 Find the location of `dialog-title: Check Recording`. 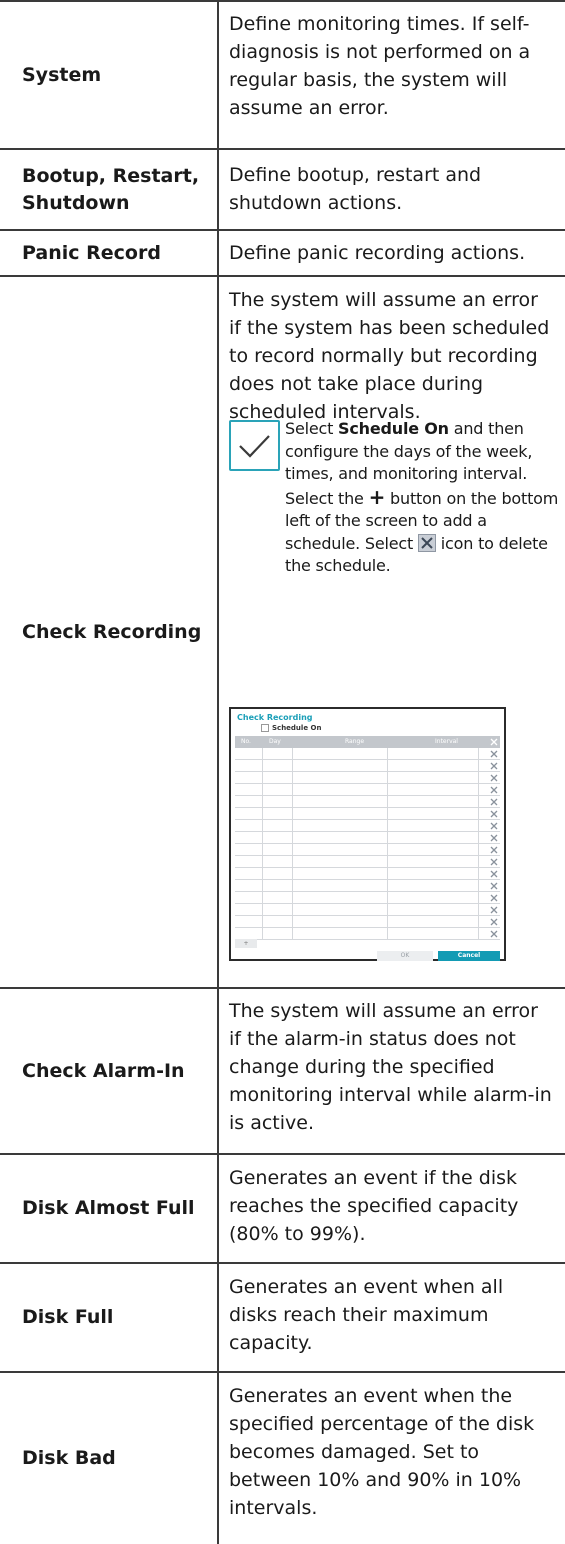

dialog-title: Check Recording is located at coordinates (275, 717).